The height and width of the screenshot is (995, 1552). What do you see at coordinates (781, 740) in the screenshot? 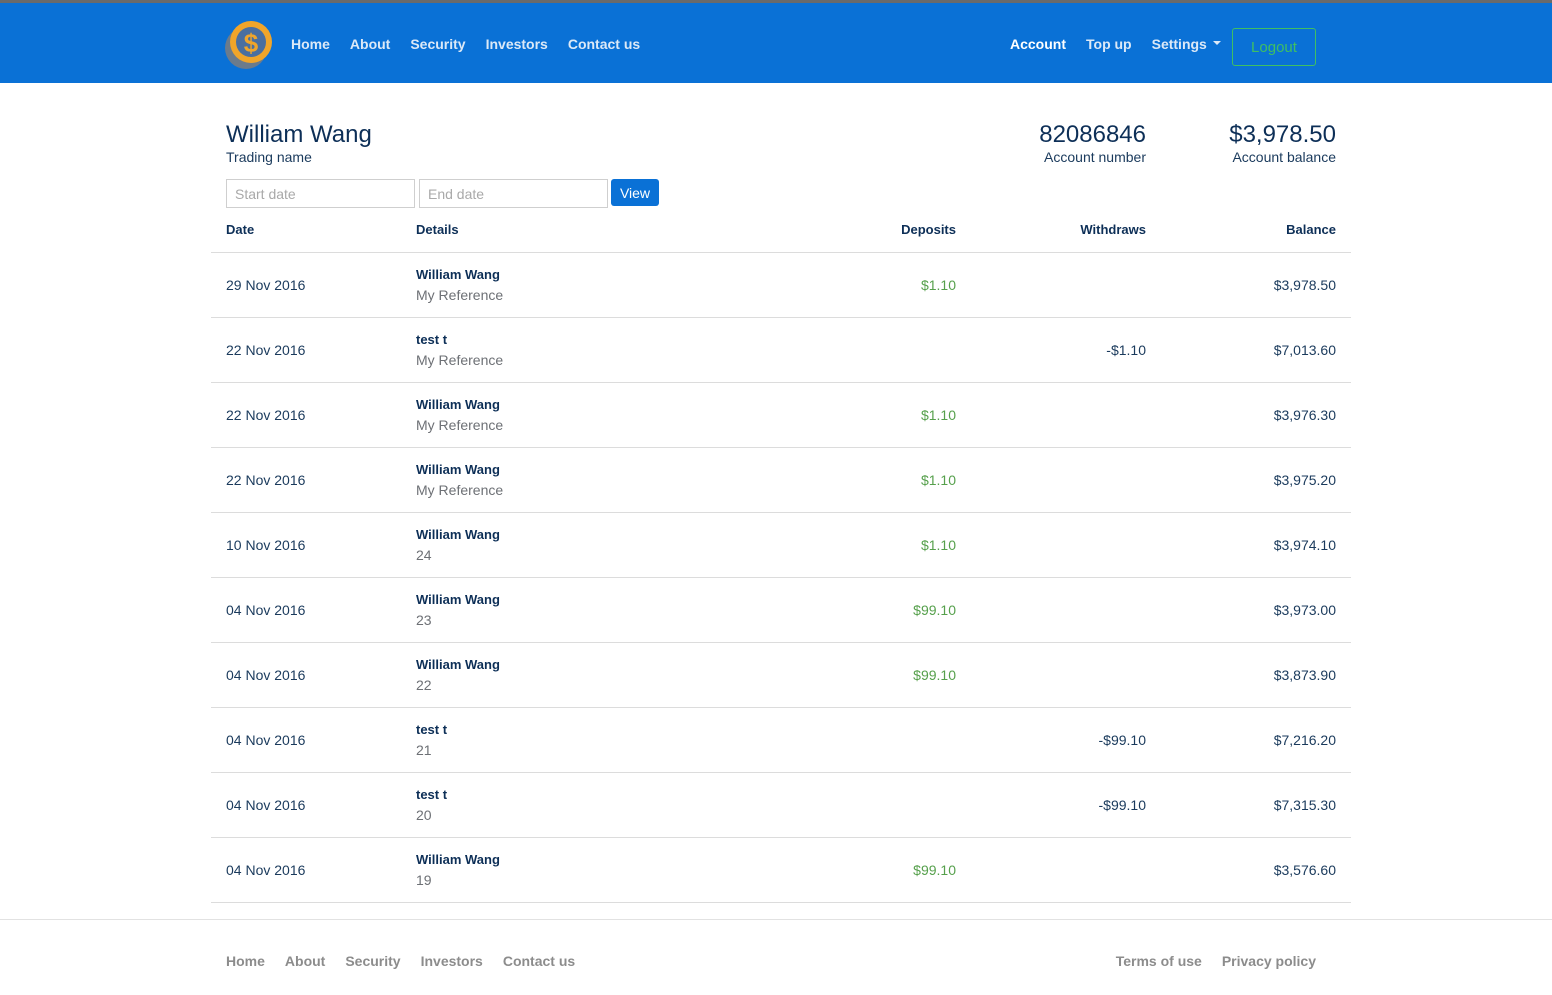
I see `table-row: 04 Nov 2016 test t 21 -$99.10 $7,216.20` at bounding box center [781, 740].